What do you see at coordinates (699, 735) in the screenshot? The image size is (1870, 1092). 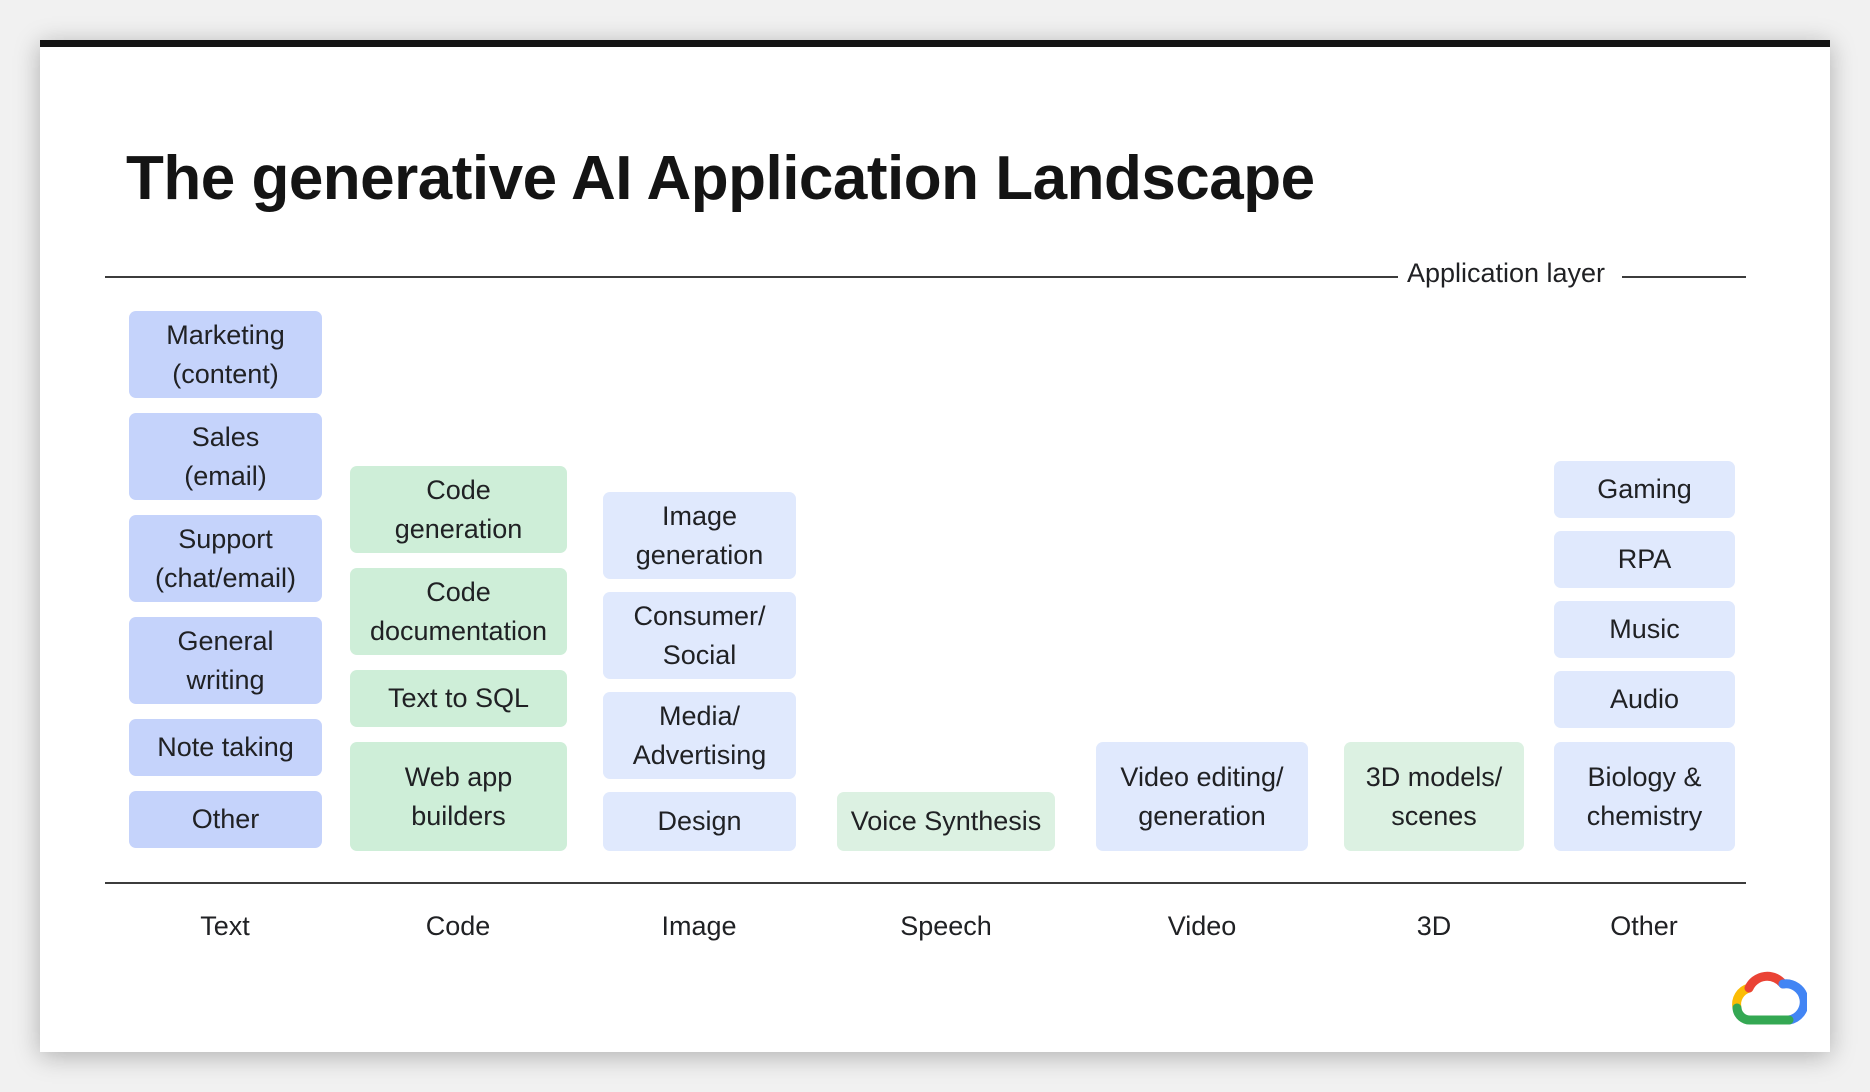 I see `box-media-advertising: Media/ Advertising` at bounding box center [699, 735].